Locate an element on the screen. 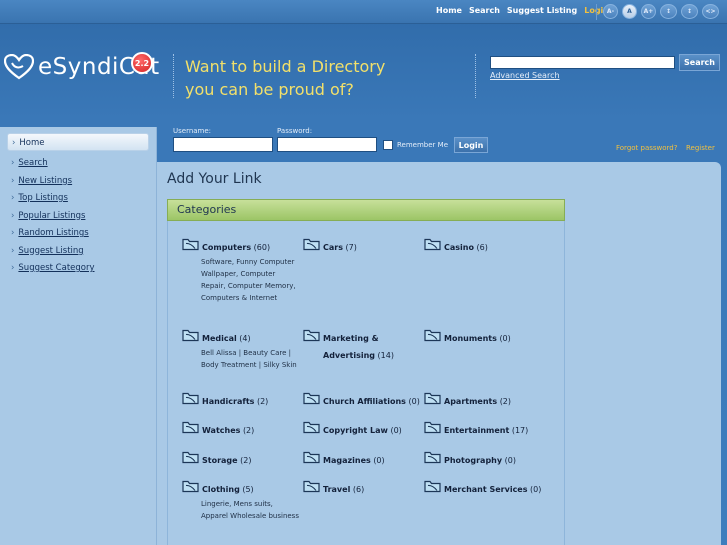 The height and width of the screenshot is (545, 727). username-field is located at coordinates (223, 144).